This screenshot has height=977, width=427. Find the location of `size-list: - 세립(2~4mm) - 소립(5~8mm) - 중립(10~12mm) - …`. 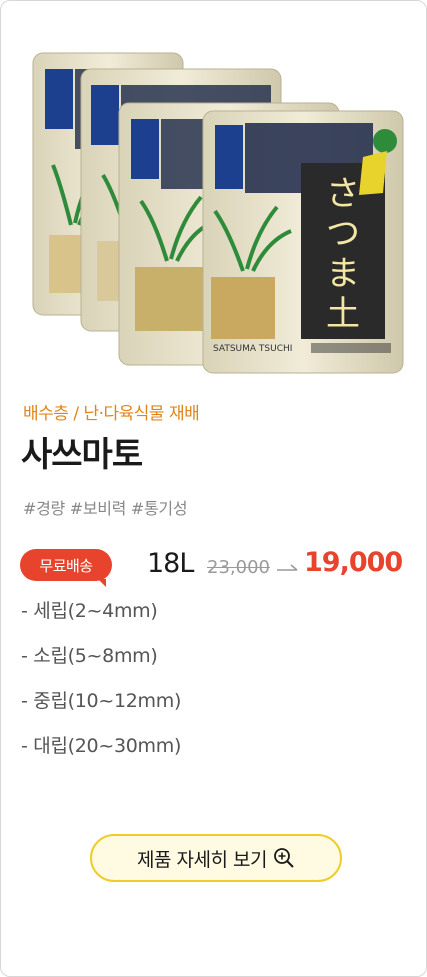

size-list: - 세립(2~4mm) - 소립(5~8mm) - 중립(10~12mm) - … is located at coordinates (101, 687).